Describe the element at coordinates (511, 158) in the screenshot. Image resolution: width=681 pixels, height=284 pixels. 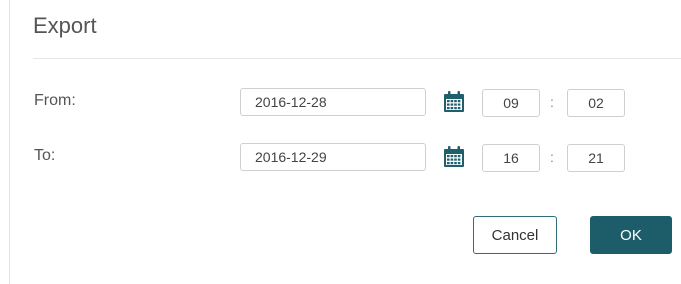
I see `to-hour-input` at that location.